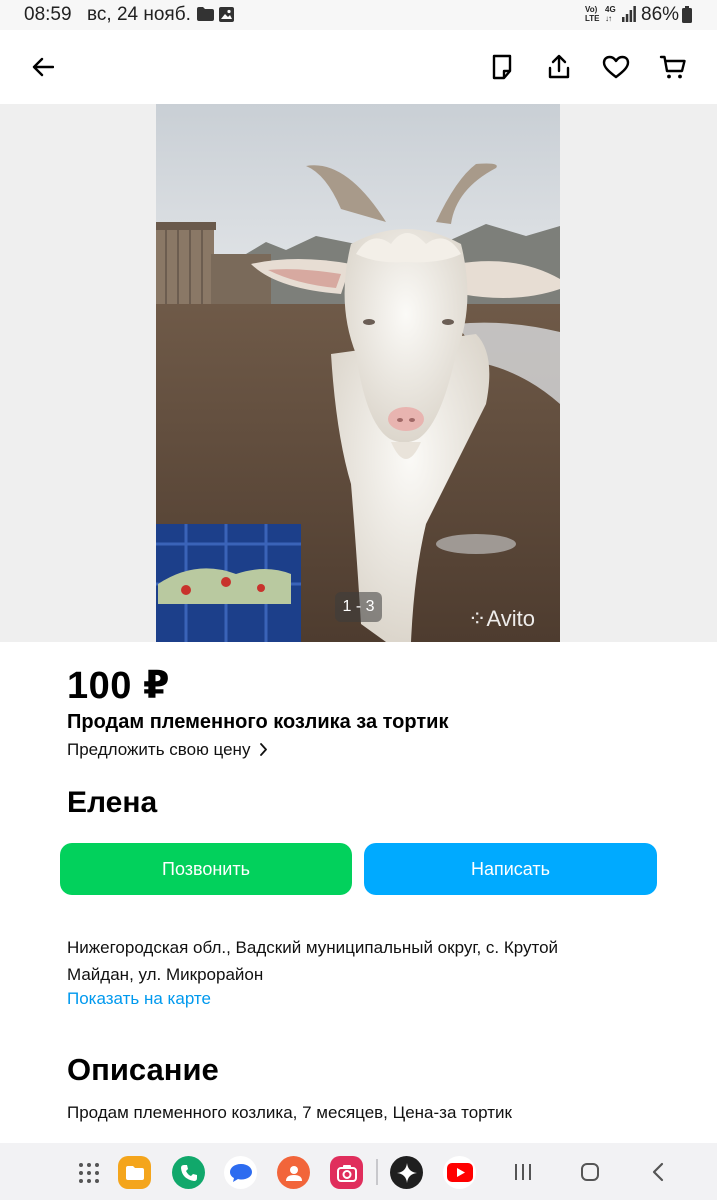 This screenshot has width=717, height=1200. Describe the element at coordinates (459, 1172) in the screenshot. I see `youtube-app-icon` at that location.